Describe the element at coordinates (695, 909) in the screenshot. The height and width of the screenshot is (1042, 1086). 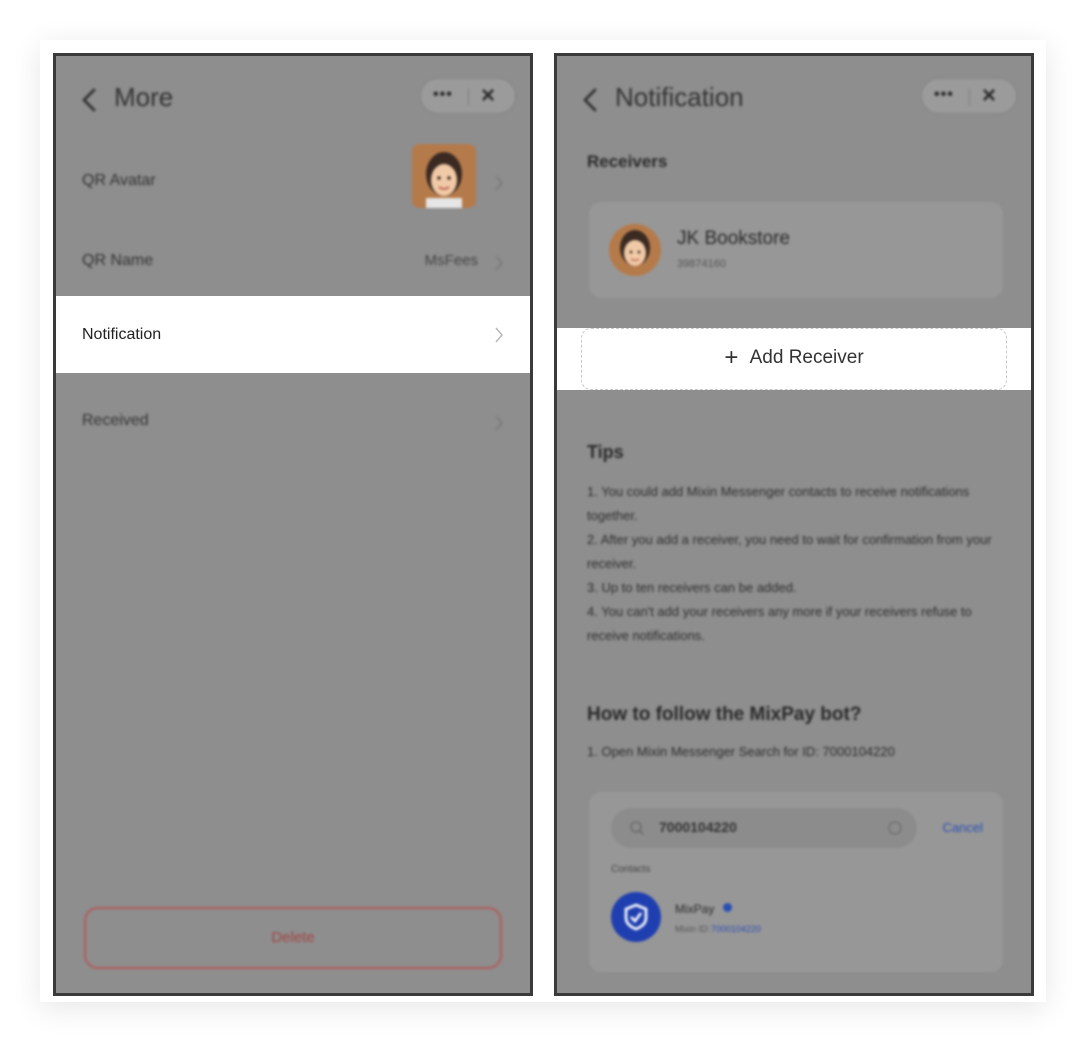
I see `result-name: MixPay` at that location.